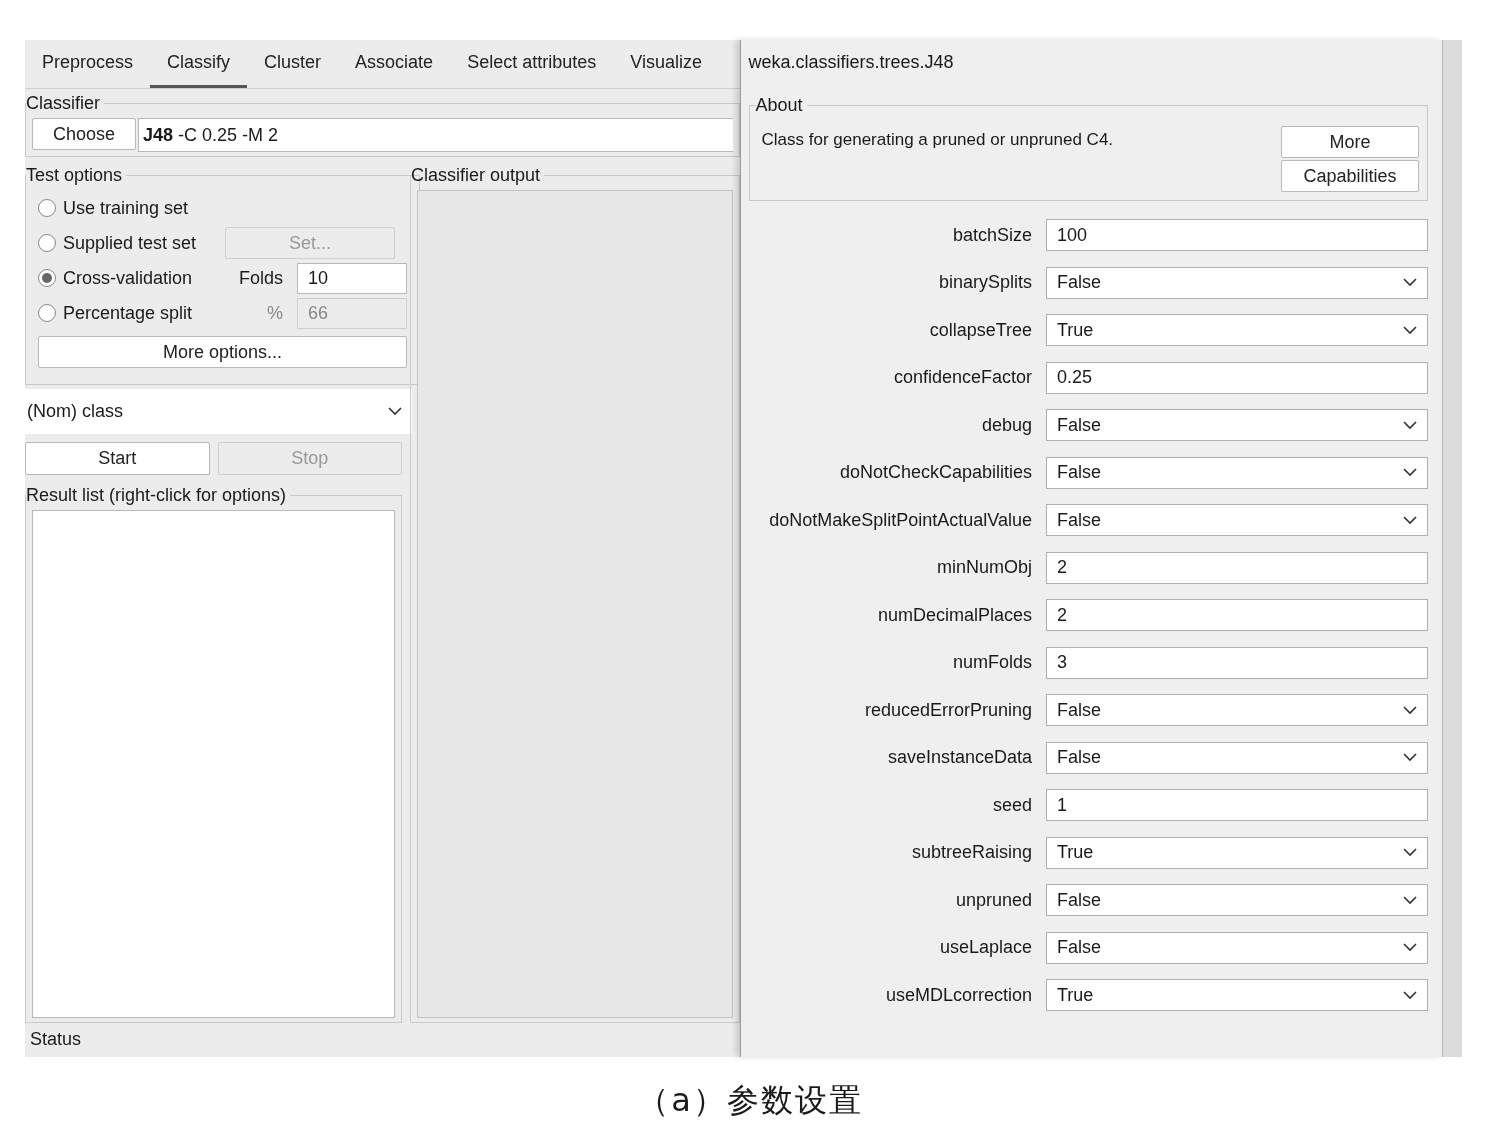 The image size is (1500, 1137). Describe the element at coordinates (75, 175) in the screenshot. I see `section-label: Test options` at that location.